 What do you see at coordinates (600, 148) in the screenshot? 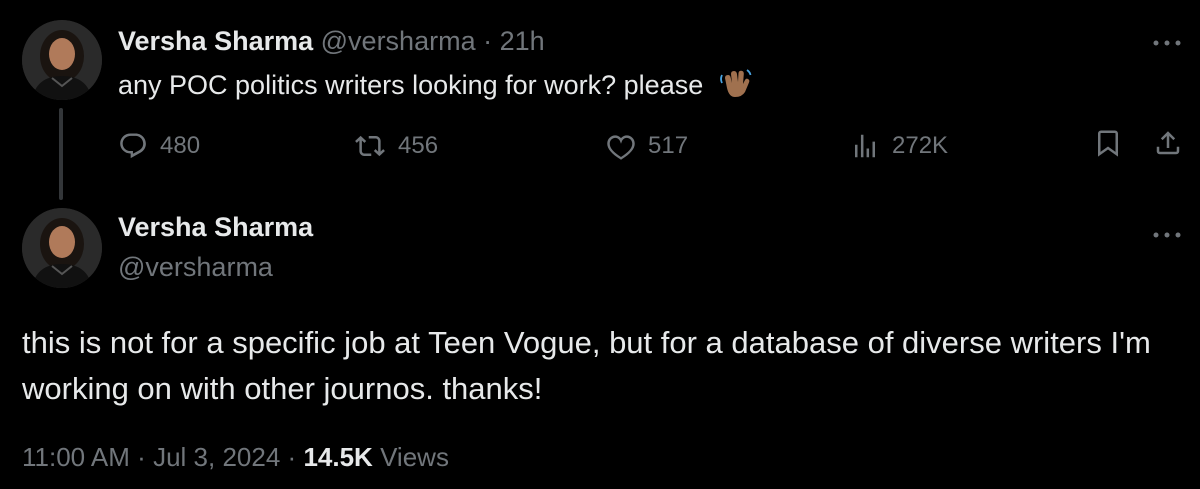
I see `tweet1-actions: 480 456 517 272K` at bounding box center [600, 148].